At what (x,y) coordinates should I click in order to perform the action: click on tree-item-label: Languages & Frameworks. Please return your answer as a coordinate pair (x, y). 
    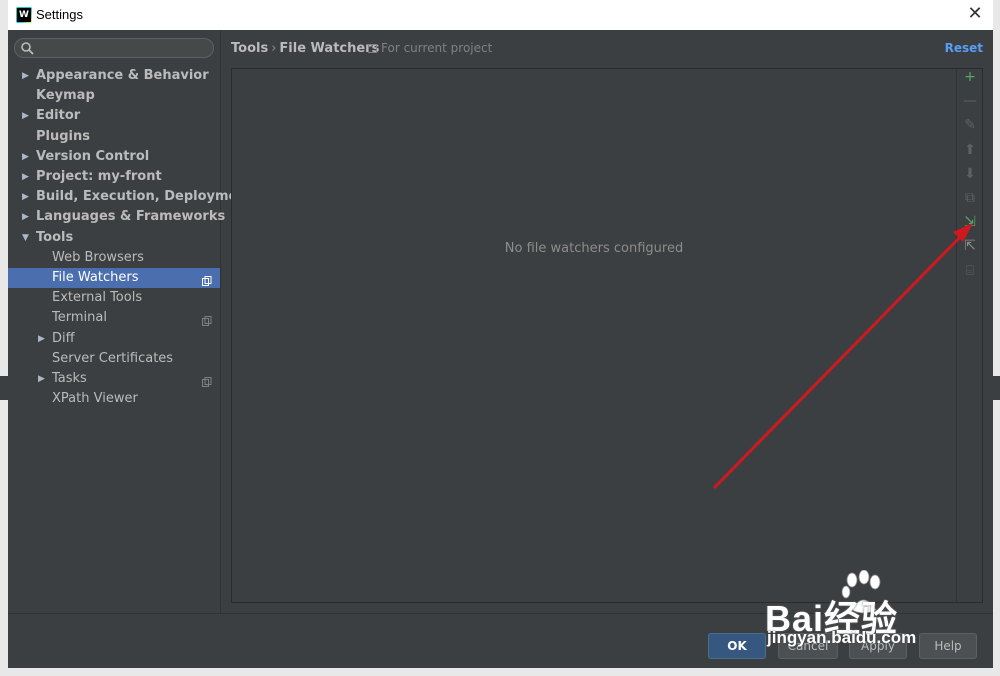
    Looking at the image, I should click on (131, 217).